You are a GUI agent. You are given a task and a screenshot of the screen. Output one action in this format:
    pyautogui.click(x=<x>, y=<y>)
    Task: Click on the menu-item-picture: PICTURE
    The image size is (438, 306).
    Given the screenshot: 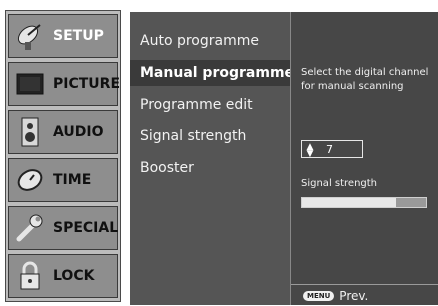 What is the action you would take?
    pyautogui.click(x=64, y=84)
    